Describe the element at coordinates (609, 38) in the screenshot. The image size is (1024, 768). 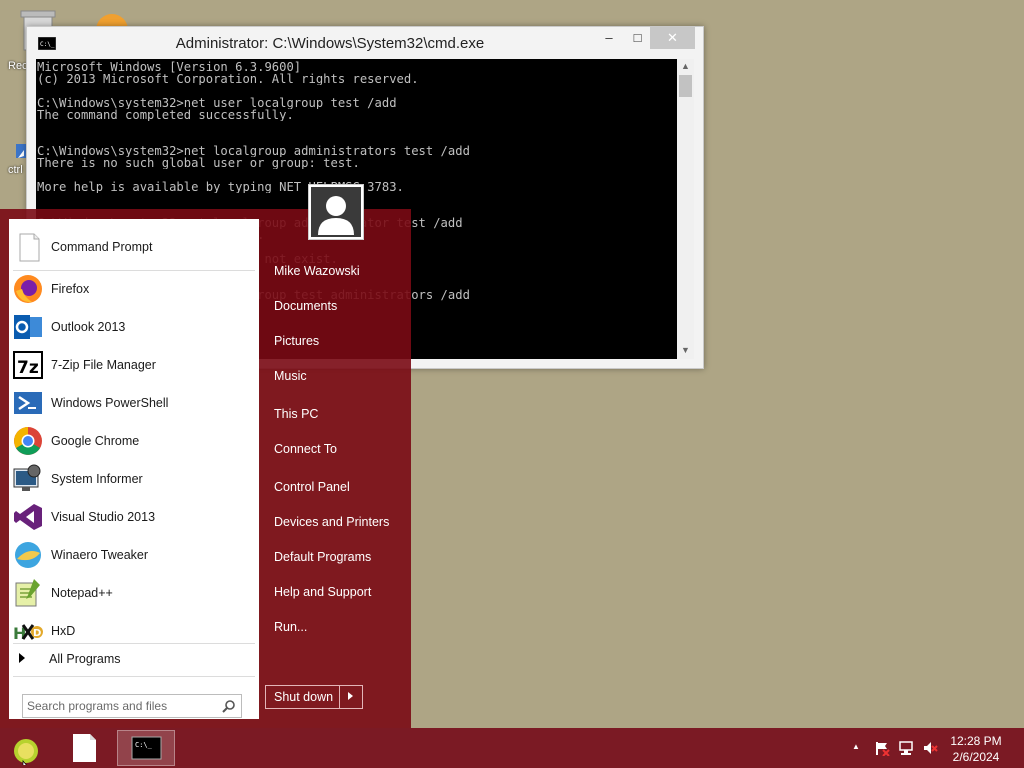
I see `minimize-button: –` at that location.